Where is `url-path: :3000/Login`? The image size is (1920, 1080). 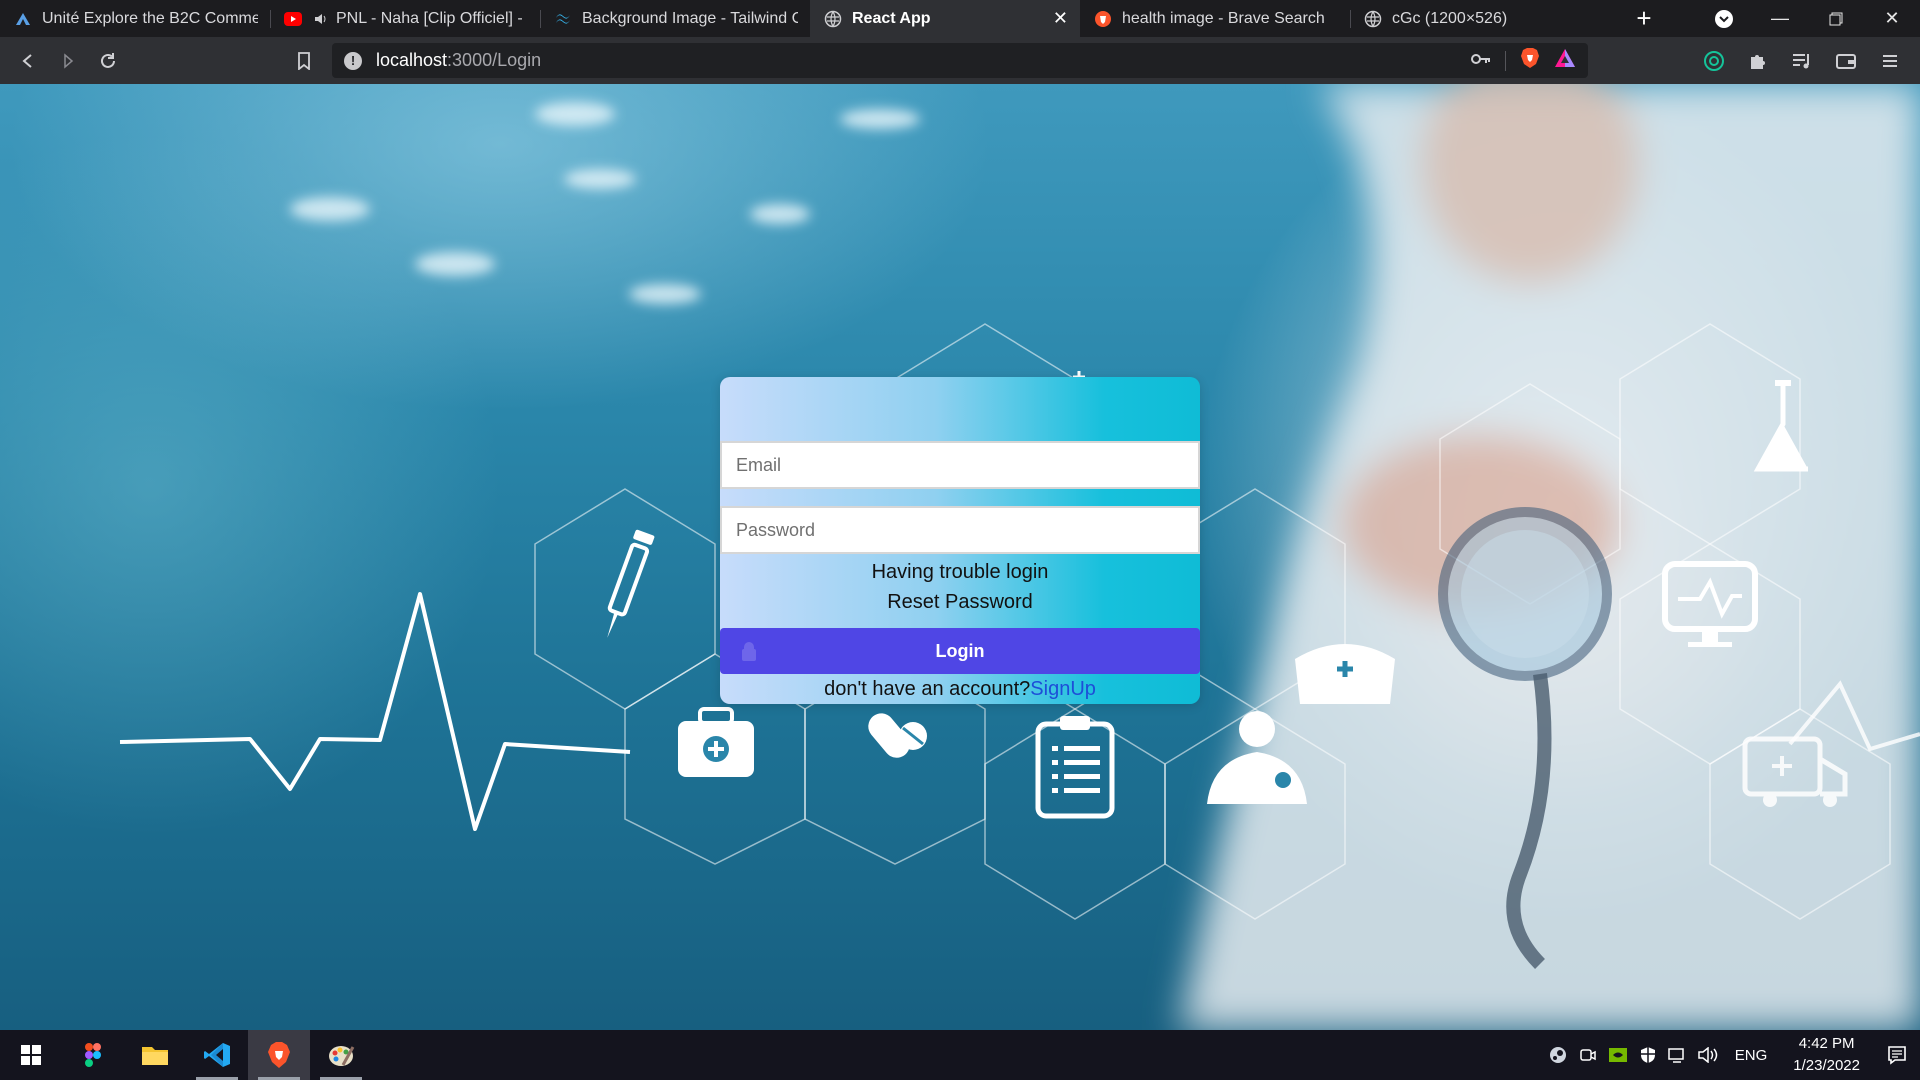
url-path: :3000/Login is located at coordinates (494, 60).